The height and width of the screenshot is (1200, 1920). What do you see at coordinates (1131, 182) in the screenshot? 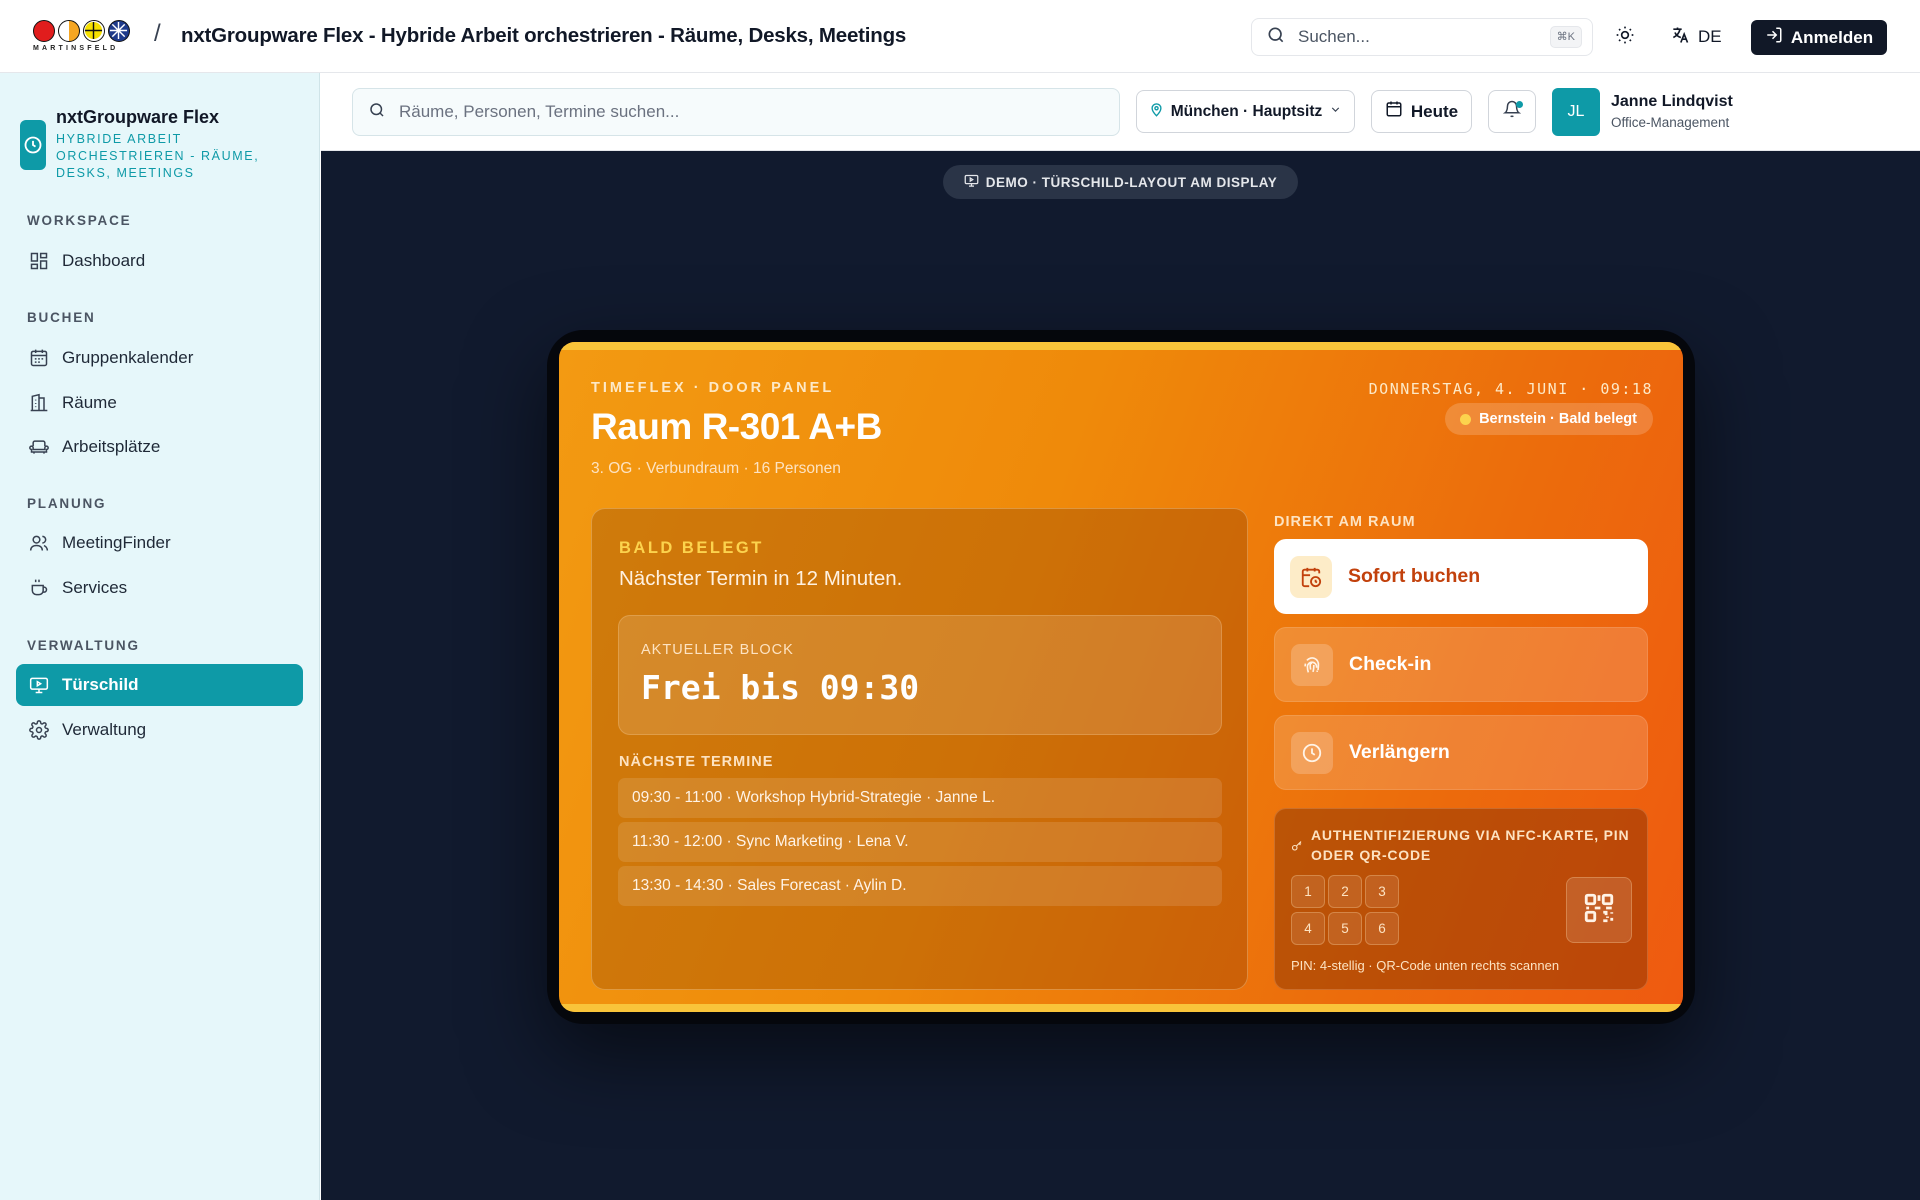
I see `demo-label: DEMO · TÜRSCHILD-LAYOUT AM DISPLAY` at bounding box center [1131, 182].